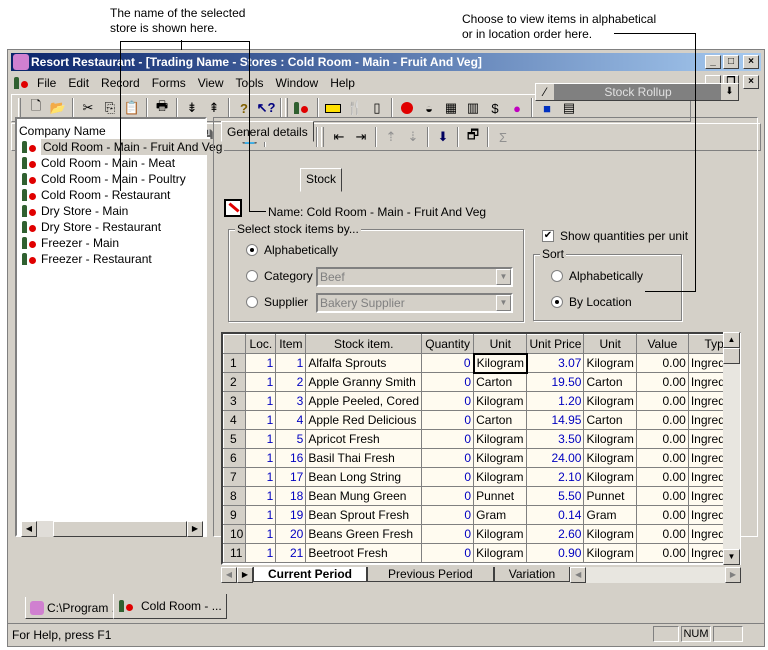 Image resolution: width=768 pixels, height=650 pixels. What do you see at coordinates (291, 477) in the screenshot?
I see `grid-cell: 17` at bounding box center [291, 477].